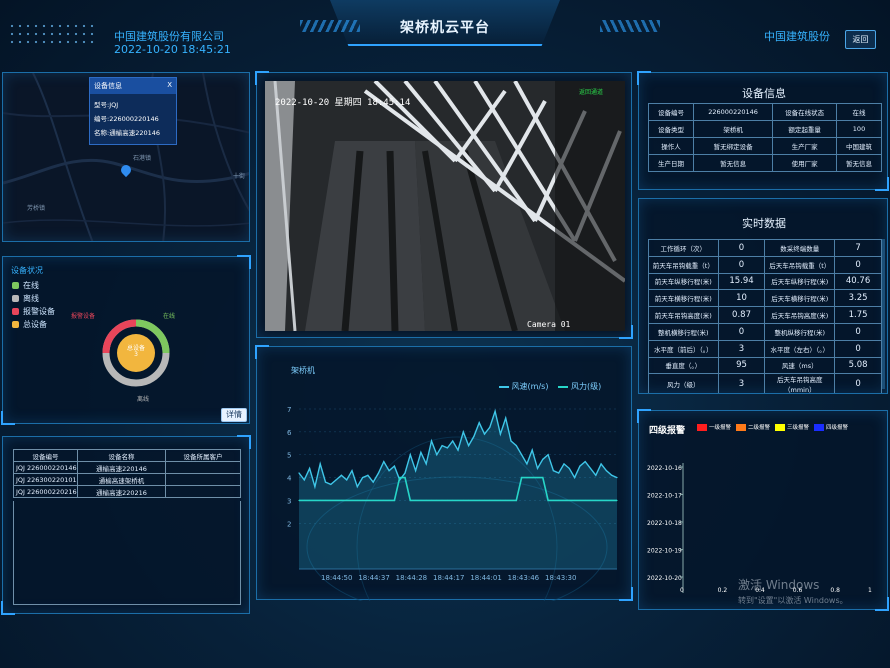 The image size is (890, 668). Describe the element at coordinates (108, 86) in the screenshot. I see `map-popup-title: 设备信息` at that location.